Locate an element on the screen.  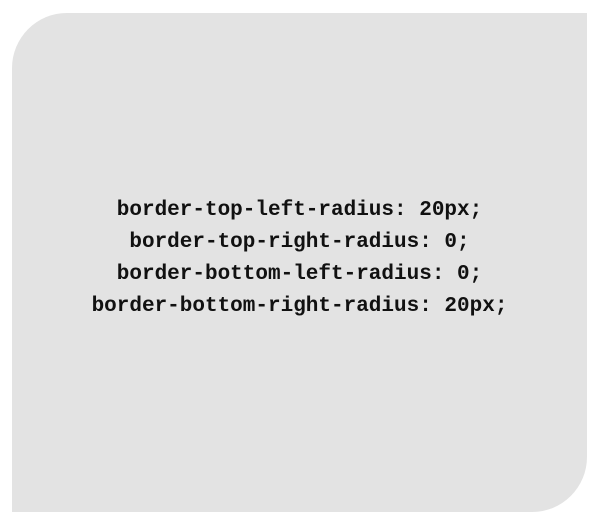
code-line-bottom-right-radius: border-bottom-right-radius: 20px; is located at coordinates (299, 306).